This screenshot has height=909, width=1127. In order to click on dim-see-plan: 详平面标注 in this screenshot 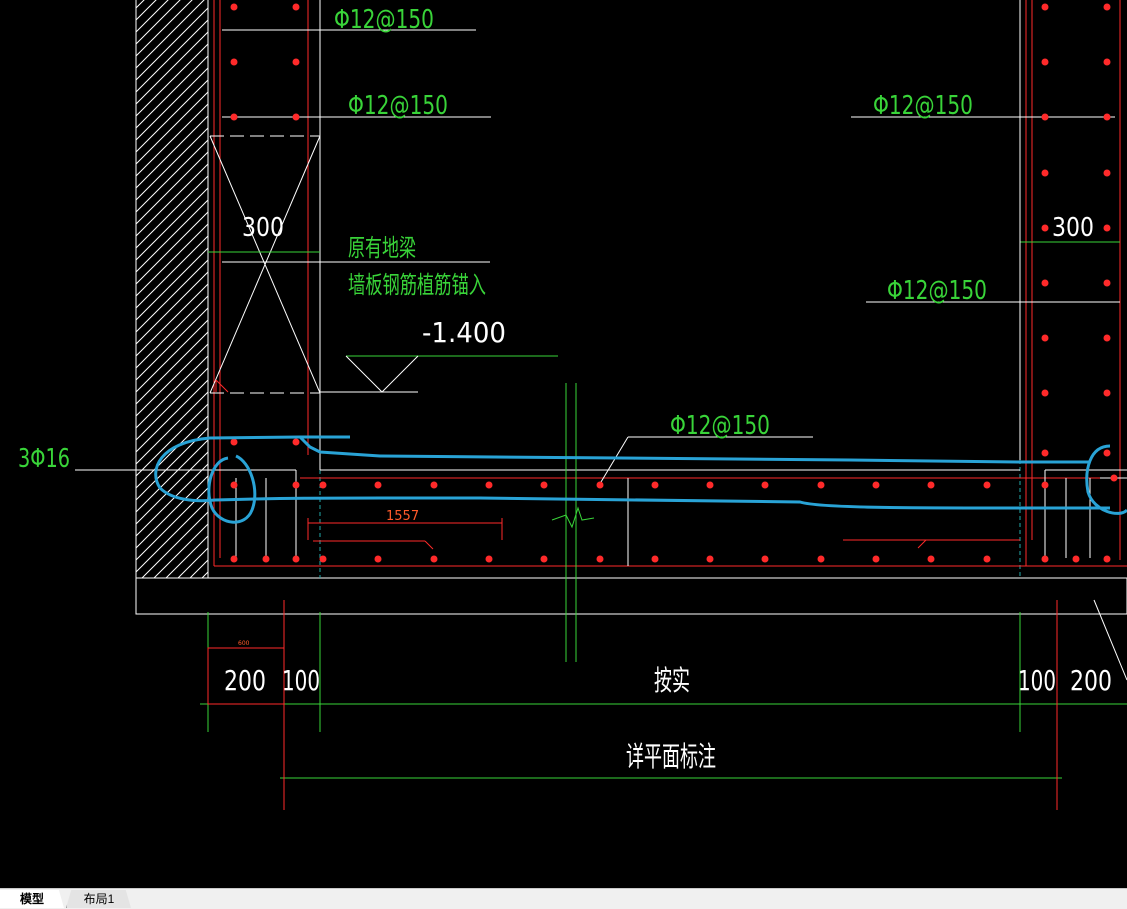, I will do `click(671, 756)`.